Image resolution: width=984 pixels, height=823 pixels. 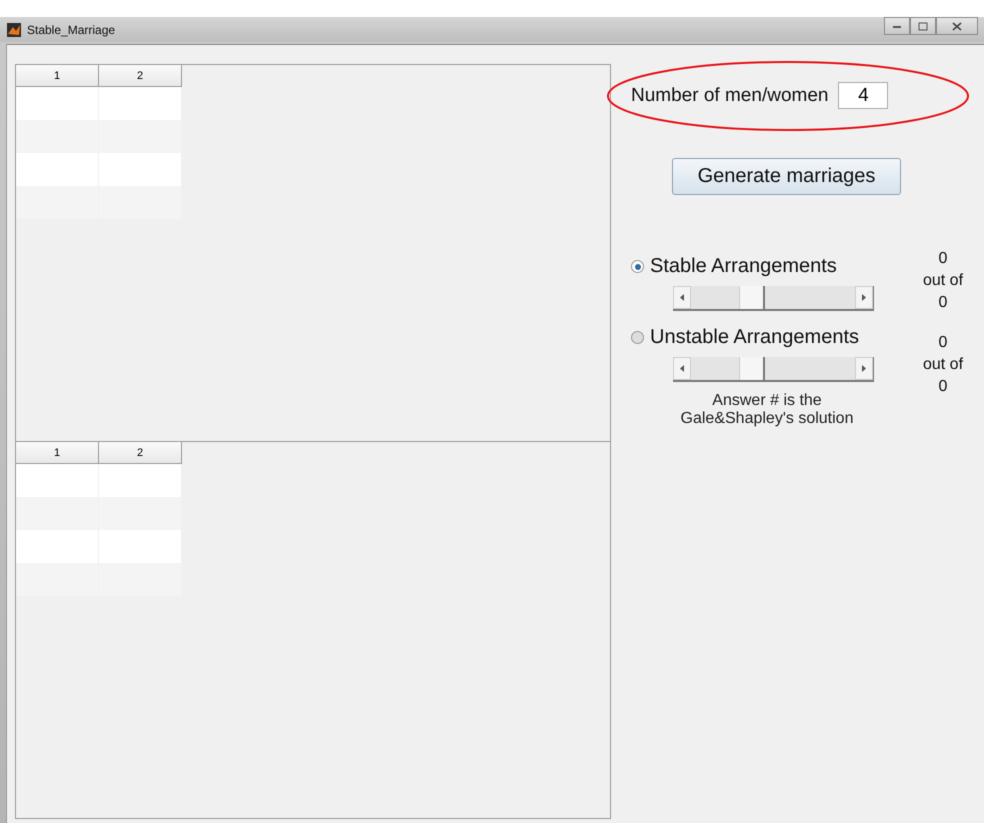 I want to click on note-text: Answer # is the Gale&Shapley's solution, so click(x=767, y=410).